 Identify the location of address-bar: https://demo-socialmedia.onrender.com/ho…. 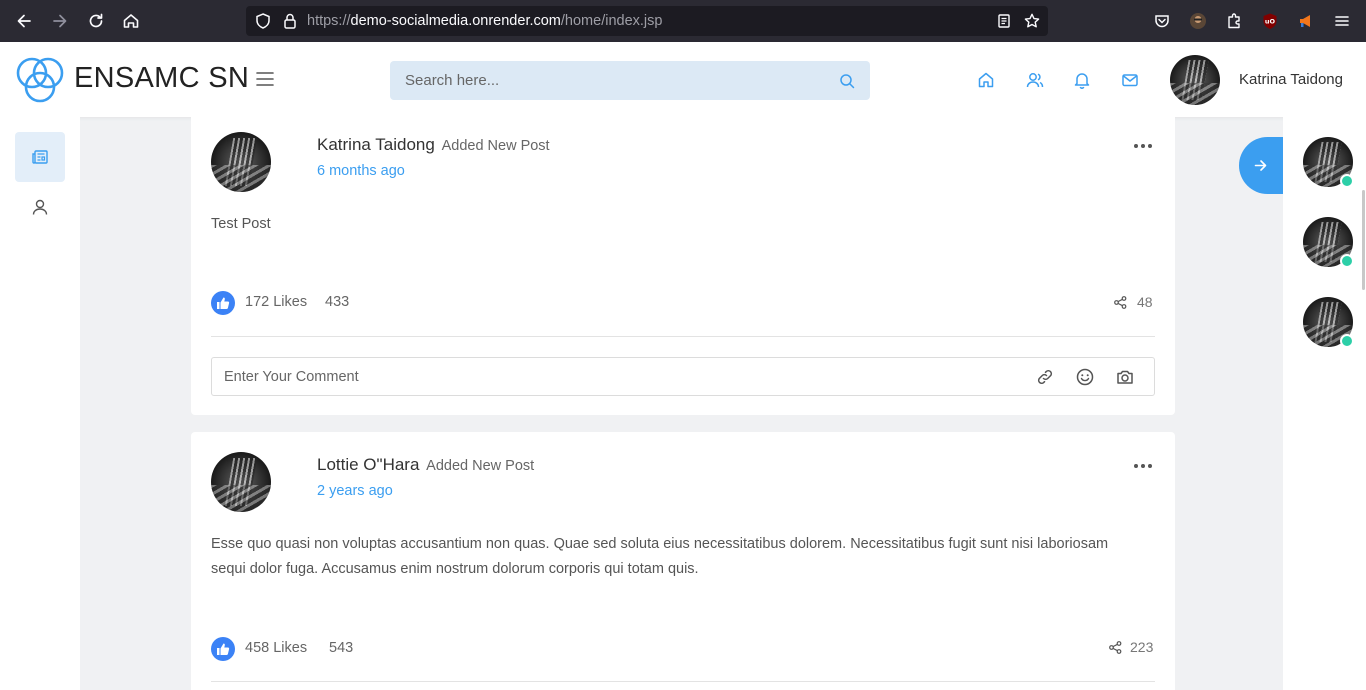
(647, 21).